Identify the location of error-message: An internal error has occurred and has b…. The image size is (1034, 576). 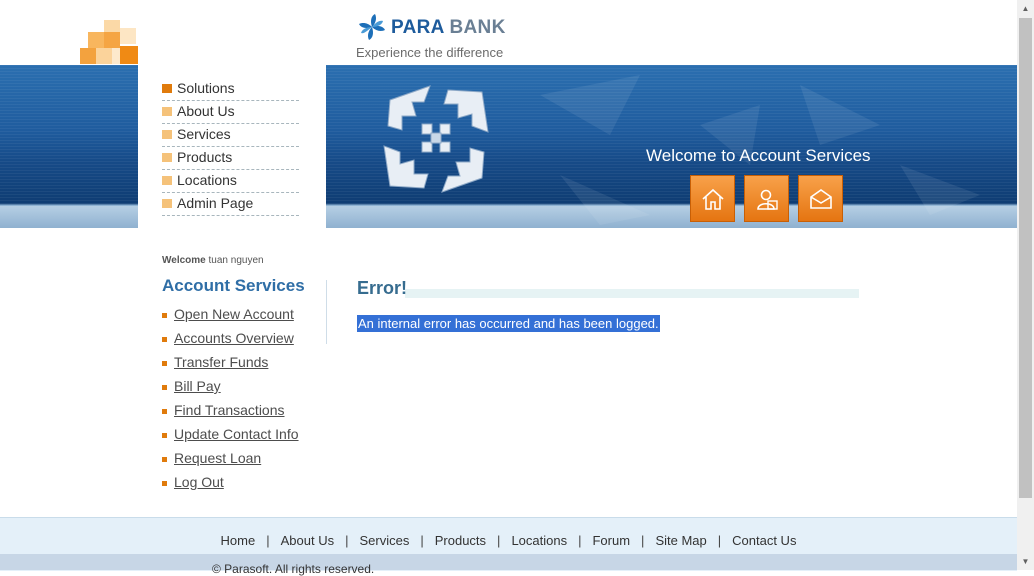
(508, 323).